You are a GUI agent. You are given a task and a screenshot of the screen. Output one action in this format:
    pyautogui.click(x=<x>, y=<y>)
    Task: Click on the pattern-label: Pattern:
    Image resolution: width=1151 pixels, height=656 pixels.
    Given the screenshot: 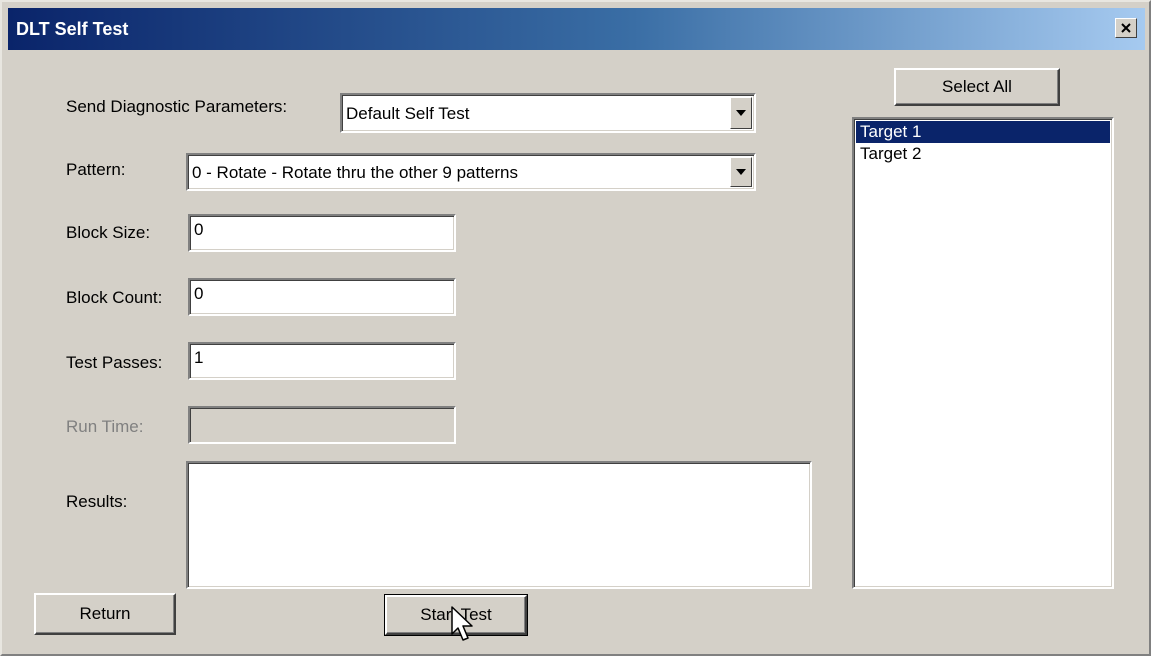 What is the action you would take?
    pyautogui.click(x=96, y=169)
    